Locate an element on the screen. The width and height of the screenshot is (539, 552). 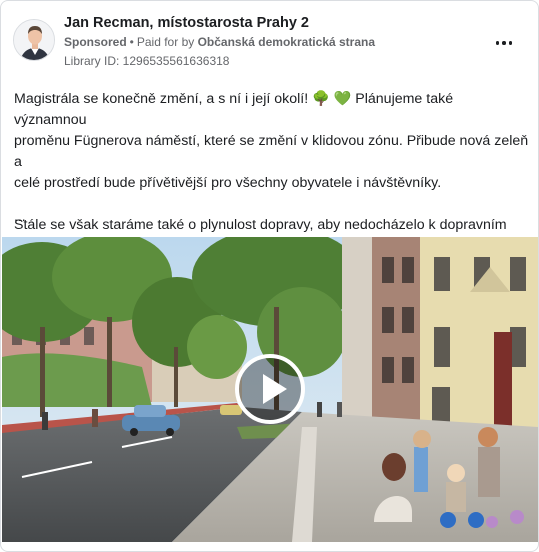
paid-for-by-name: Občanská demokratická strana is located at coordinates (286, 42).